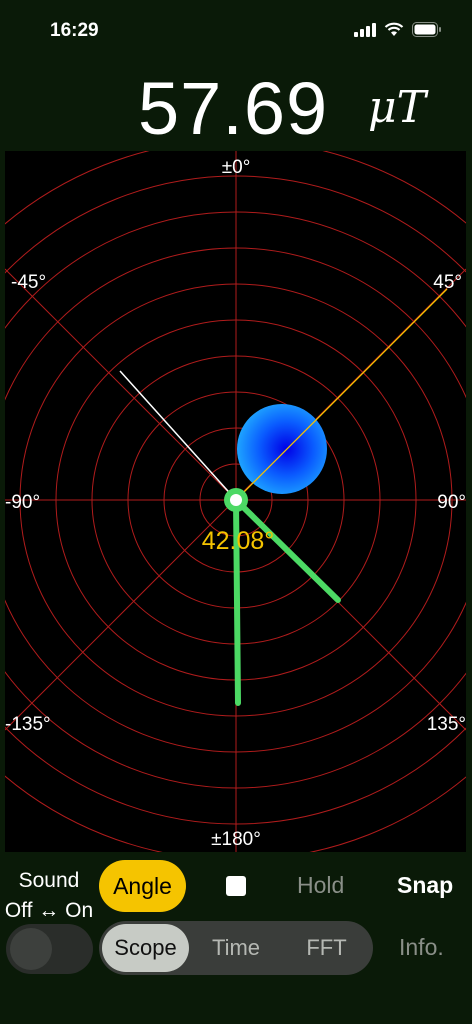 This screenshot has height=1024, width=472. What do you see at coordinates (394, 29) in the screenshot?
I see `wifi-icon` at bounding box center [394, 29].